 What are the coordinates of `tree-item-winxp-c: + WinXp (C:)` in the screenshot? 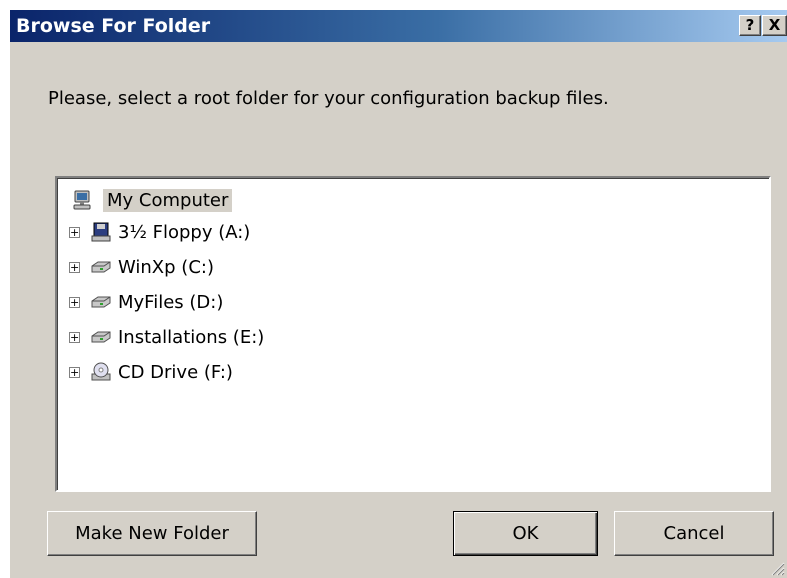 It's located at (141, 267).